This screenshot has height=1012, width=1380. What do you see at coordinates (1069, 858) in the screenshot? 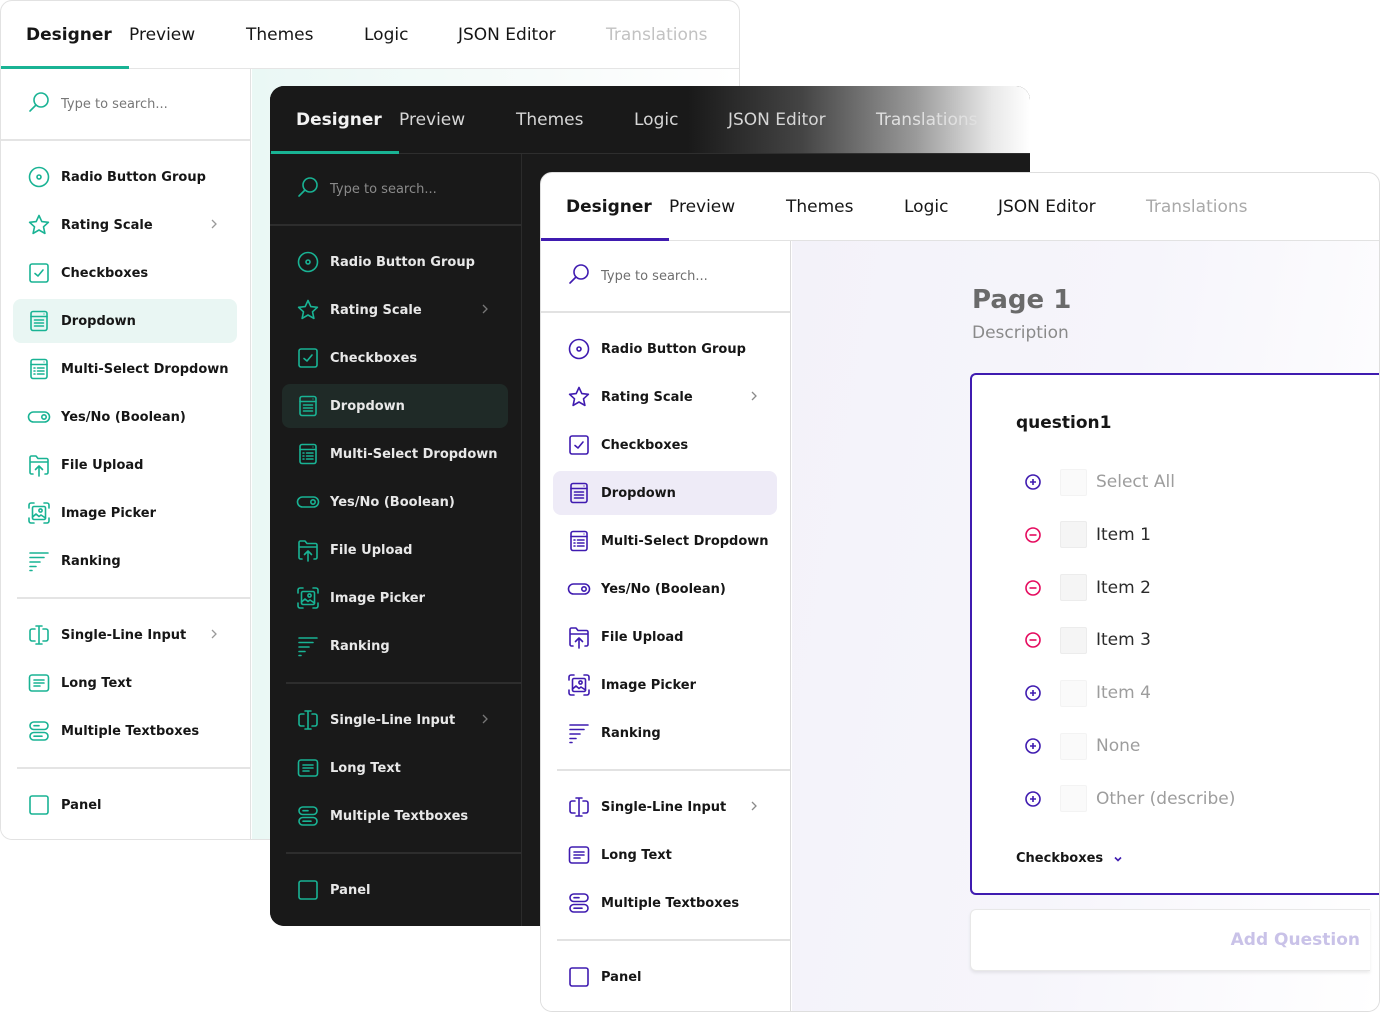
I see `question-type-selector: Checkboxes` at bounding box center [1069, 858].